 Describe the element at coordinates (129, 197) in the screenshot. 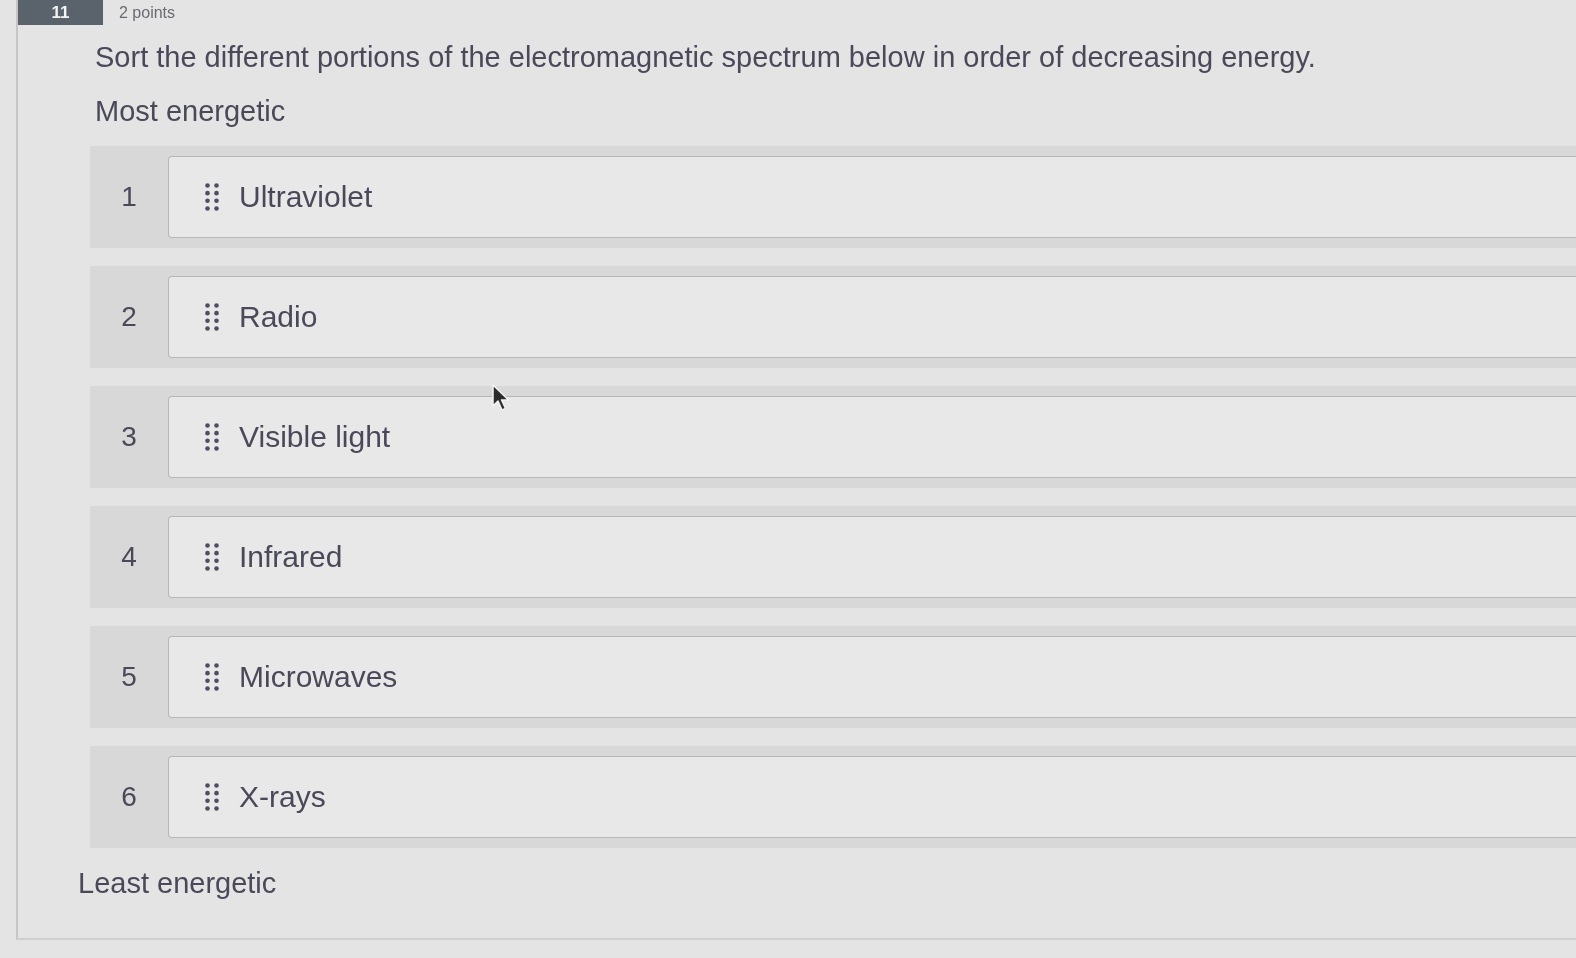

I see `position-number: 1` at that location.